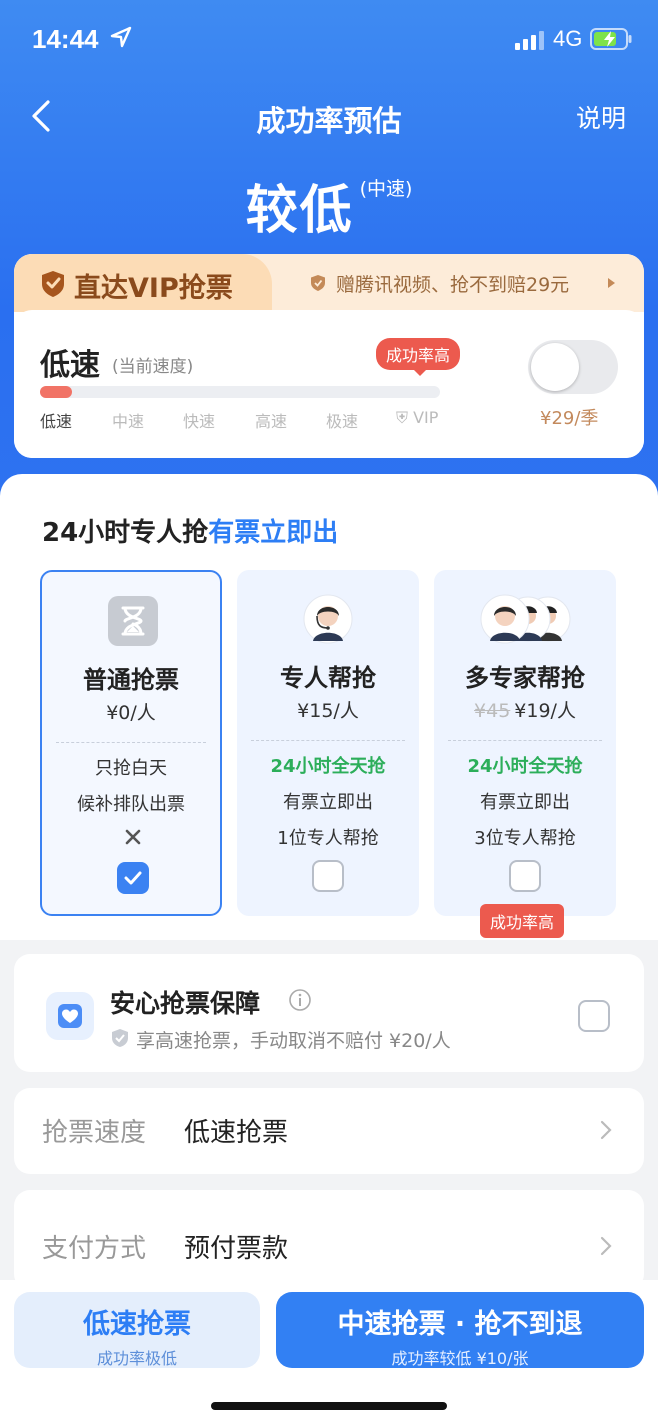 This screenshot has width=658, height=1425. Describe the element at coordinates (236, 1133) in the screenshot. I see `row-value: 低速抢票` at that location.